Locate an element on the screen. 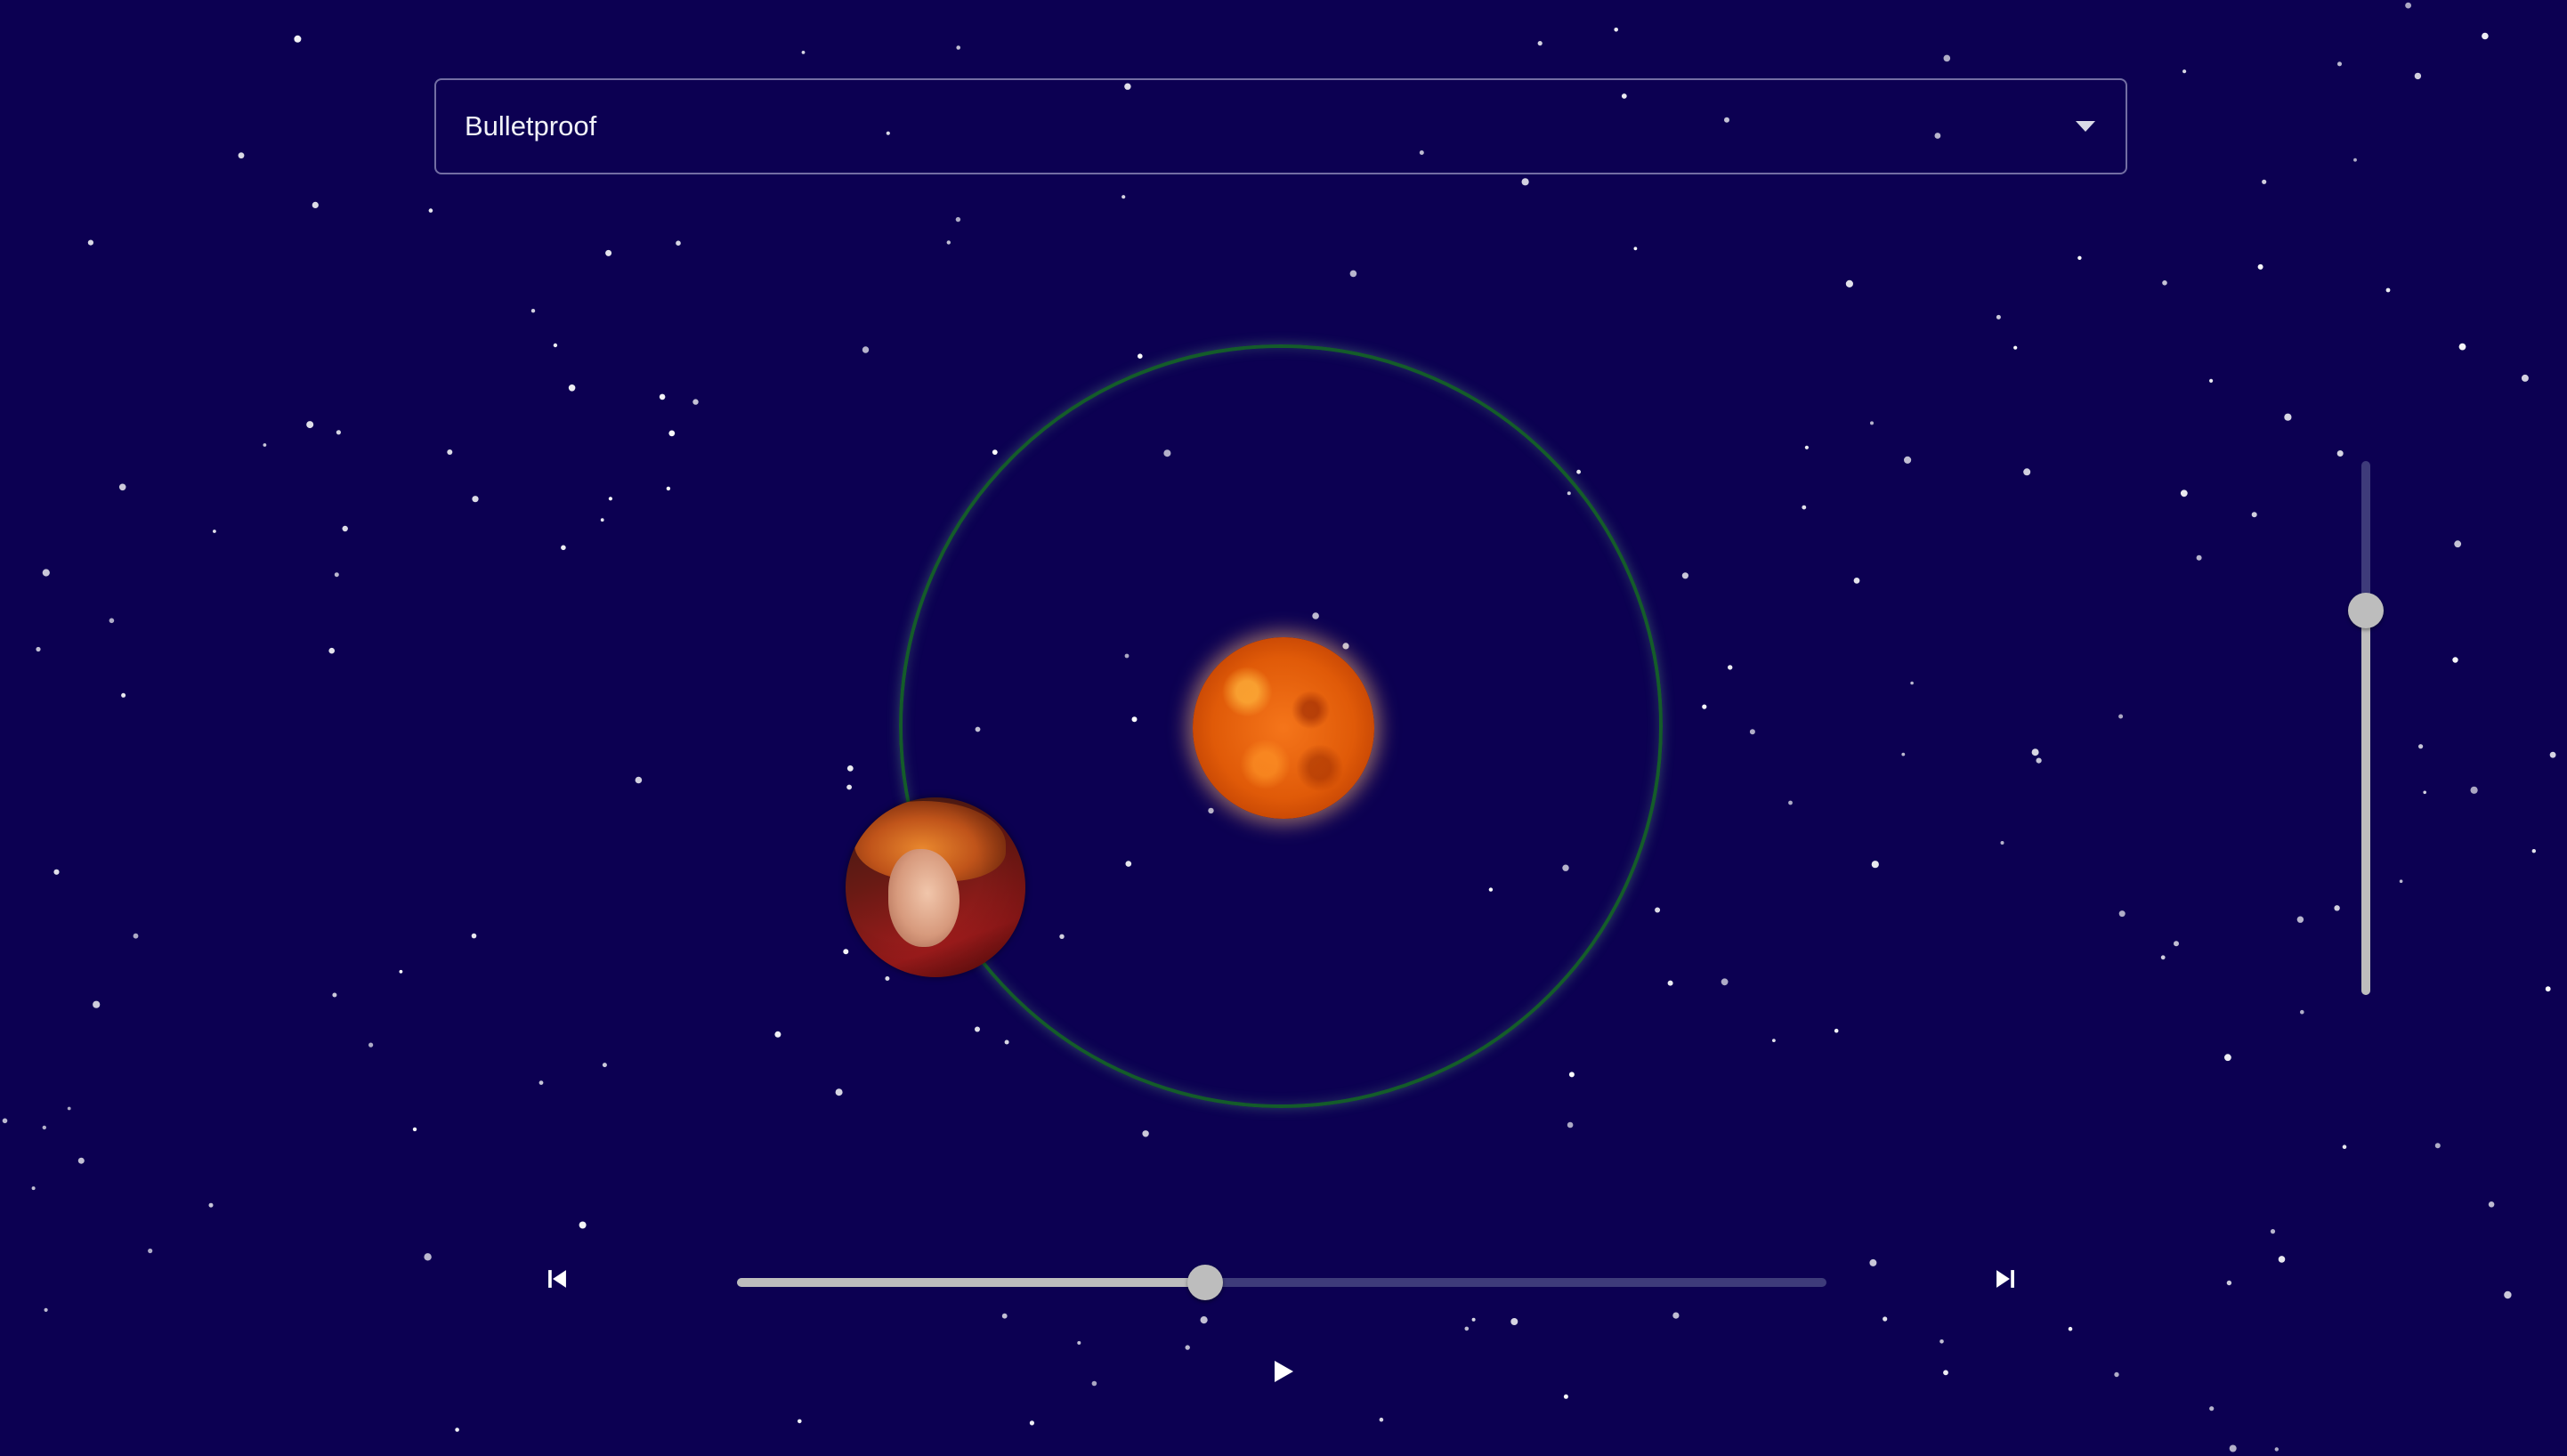 This screenshot has width=2567, height=1456. volume-slider is located at coordinates (2366, 728).